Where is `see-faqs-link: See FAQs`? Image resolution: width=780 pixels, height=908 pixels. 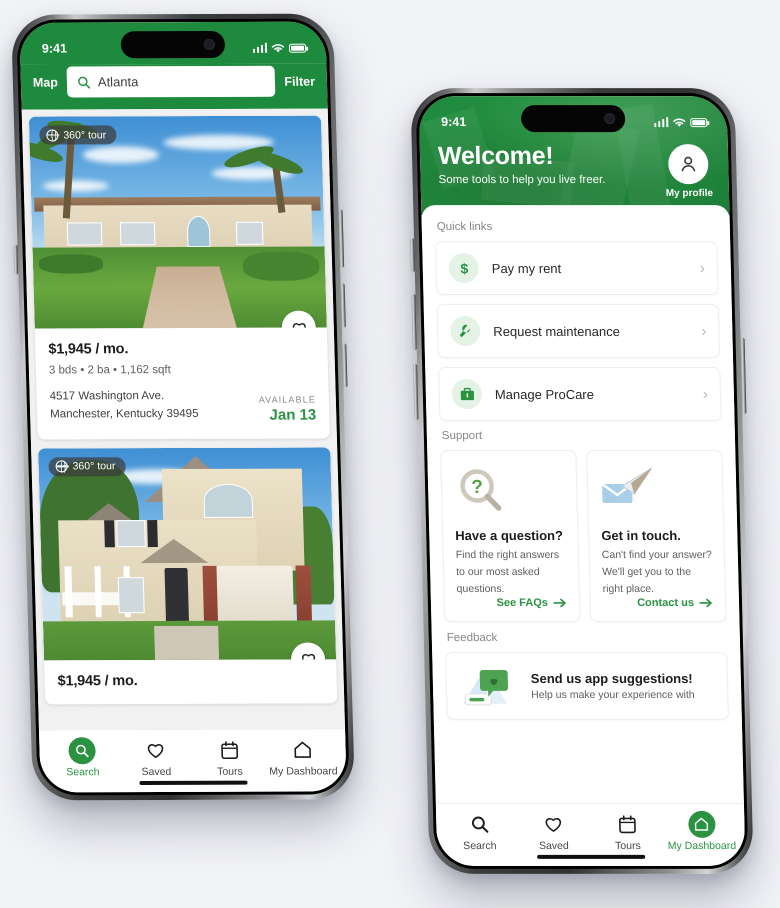 see-faqs-link: See FAQs is located at coordinates (512, 603).